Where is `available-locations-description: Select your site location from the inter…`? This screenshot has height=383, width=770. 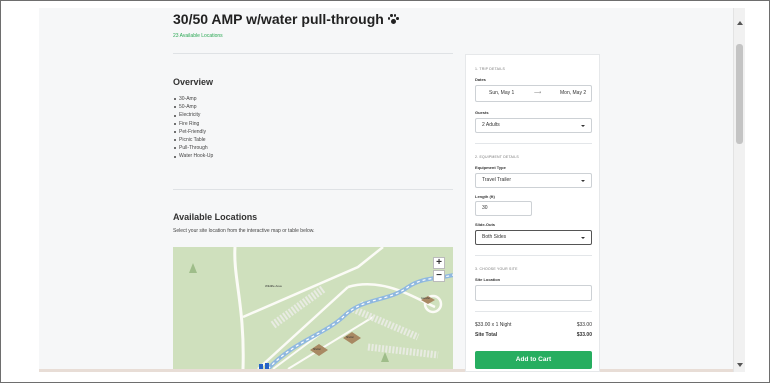
available-locations-description: Select your site location from the inter… is located at coordinates (244, 231).